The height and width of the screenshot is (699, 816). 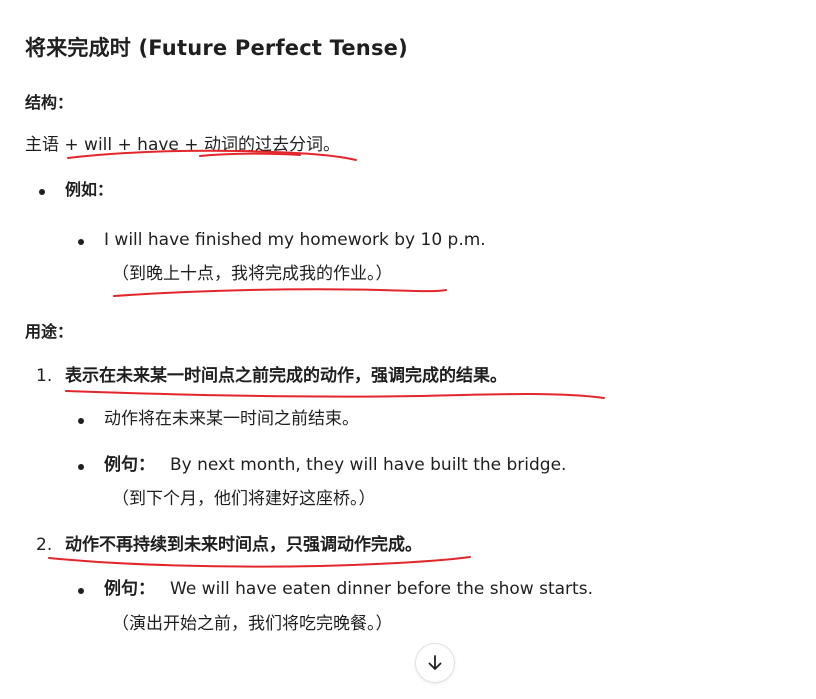 I want to click on example-label: 例如：, so click(x=89, y=189).